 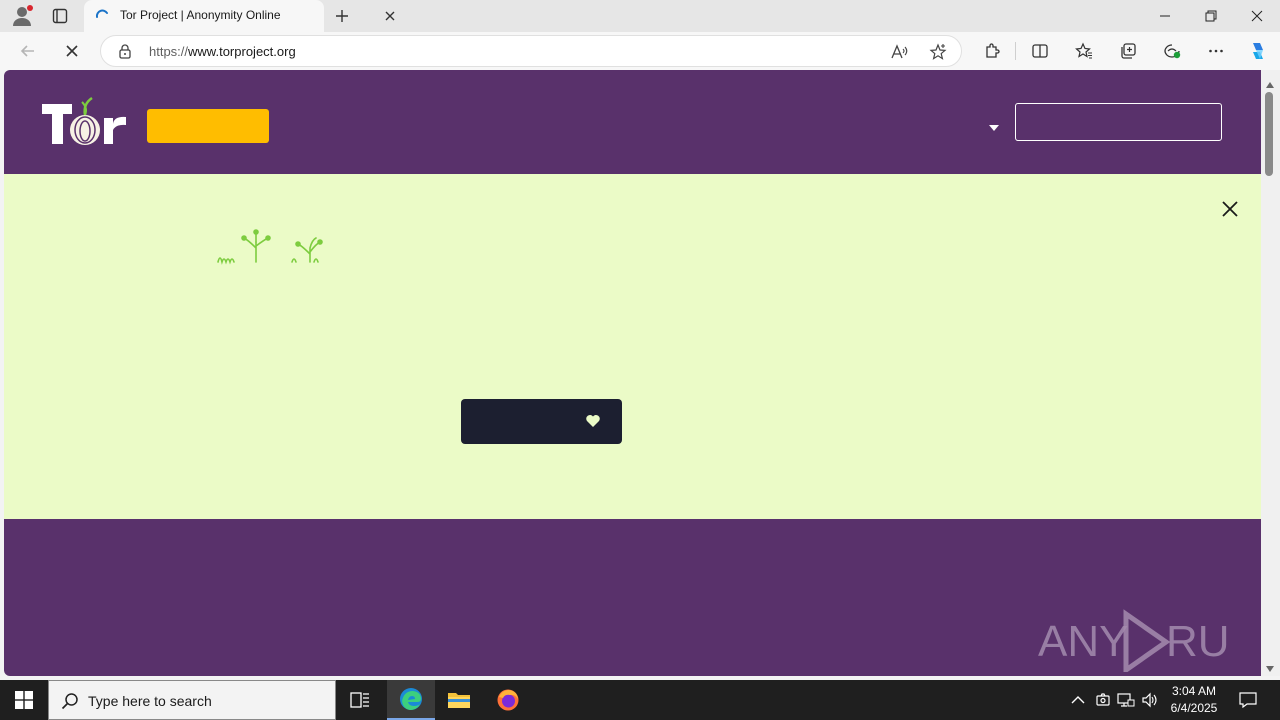 I want to click on address-bar: https://www.torproject.org, so click(x=531, y=51).